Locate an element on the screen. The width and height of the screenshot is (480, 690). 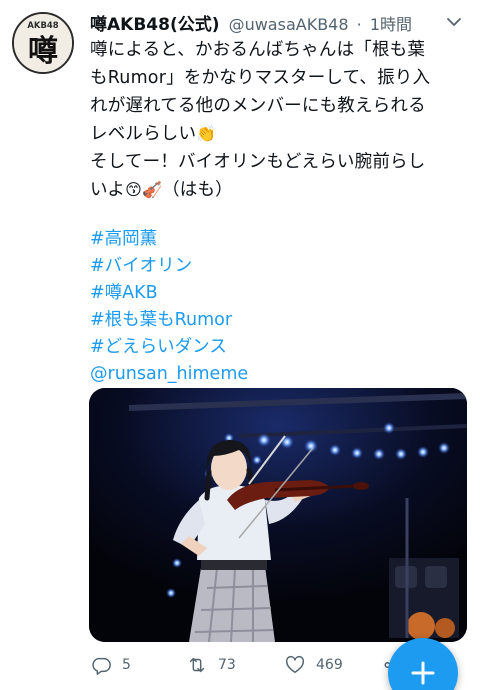
tweet-text-segment: レベルらしい is located at coordinates (143, 134).